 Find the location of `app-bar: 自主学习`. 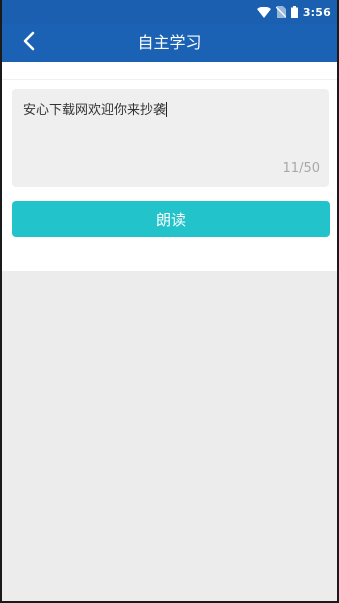

app-bar: 自主学习 is located at coordinates (169, 43).